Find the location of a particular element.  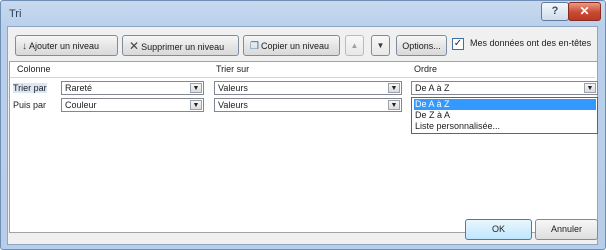

row-label-sort-by: Trier par is located at coordinates (30, 88).